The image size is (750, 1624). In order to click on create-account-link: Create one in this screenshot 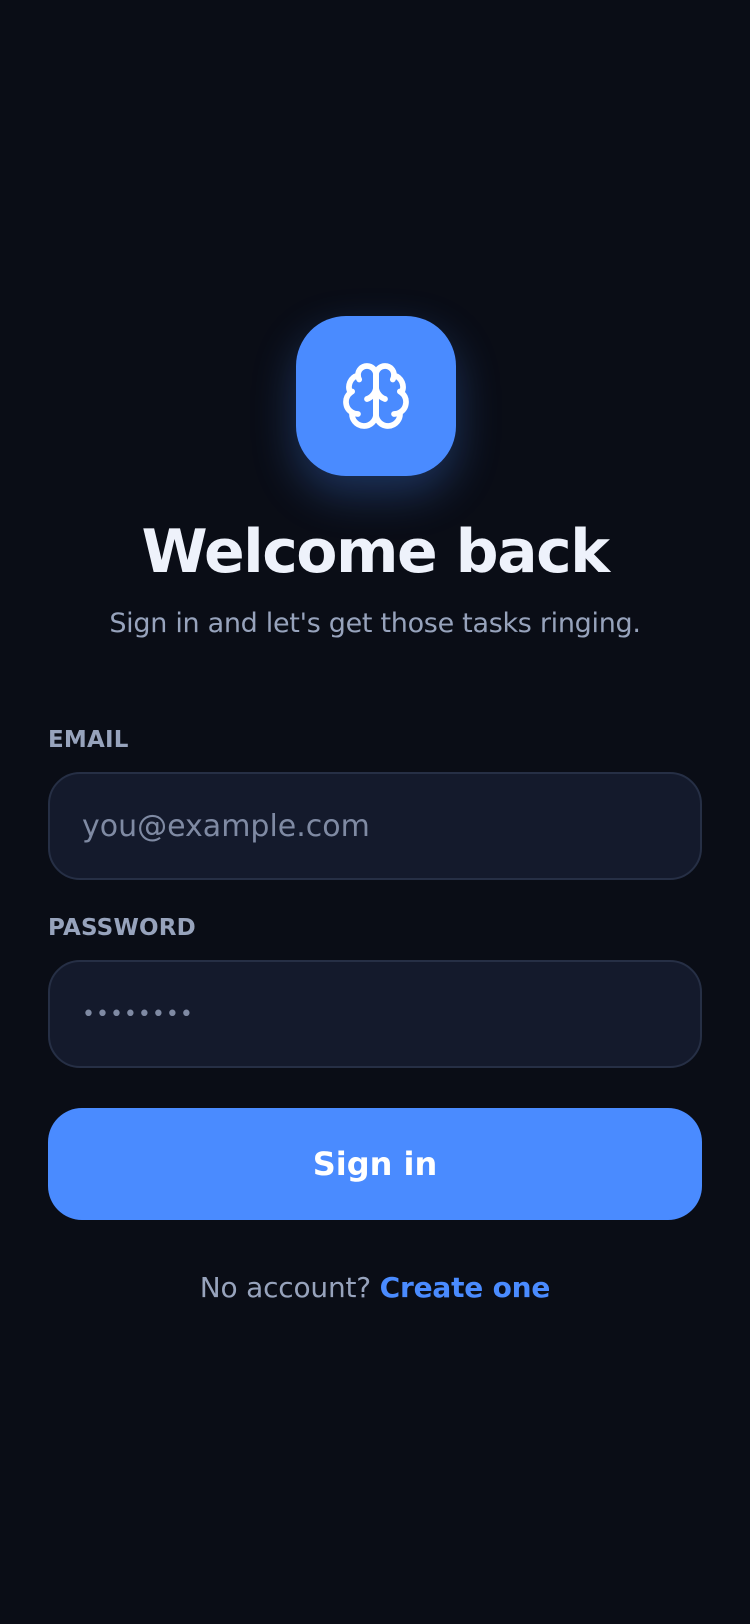, I will do `click(465, 1287)`.